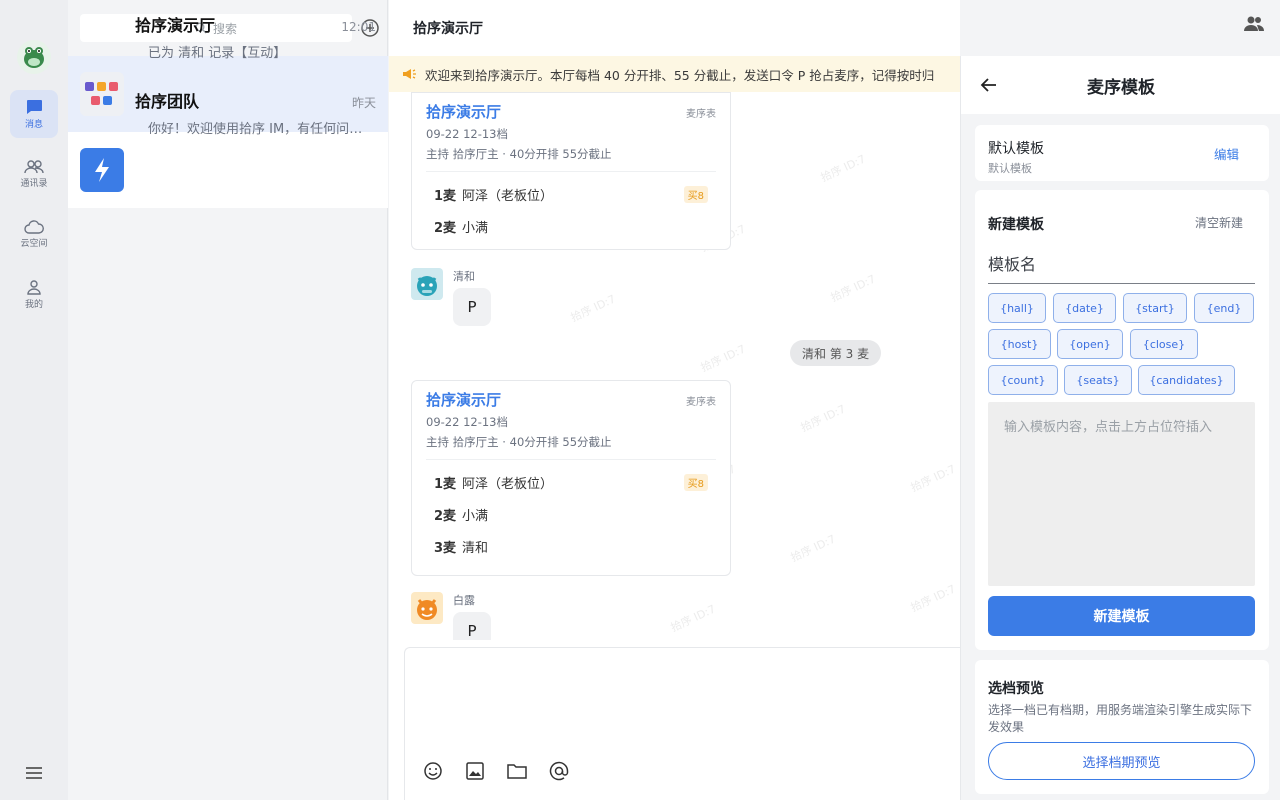  Describe the element at coordinates (34, 773) in the screenshot. I see `hamburger-menu-icon` at that location.